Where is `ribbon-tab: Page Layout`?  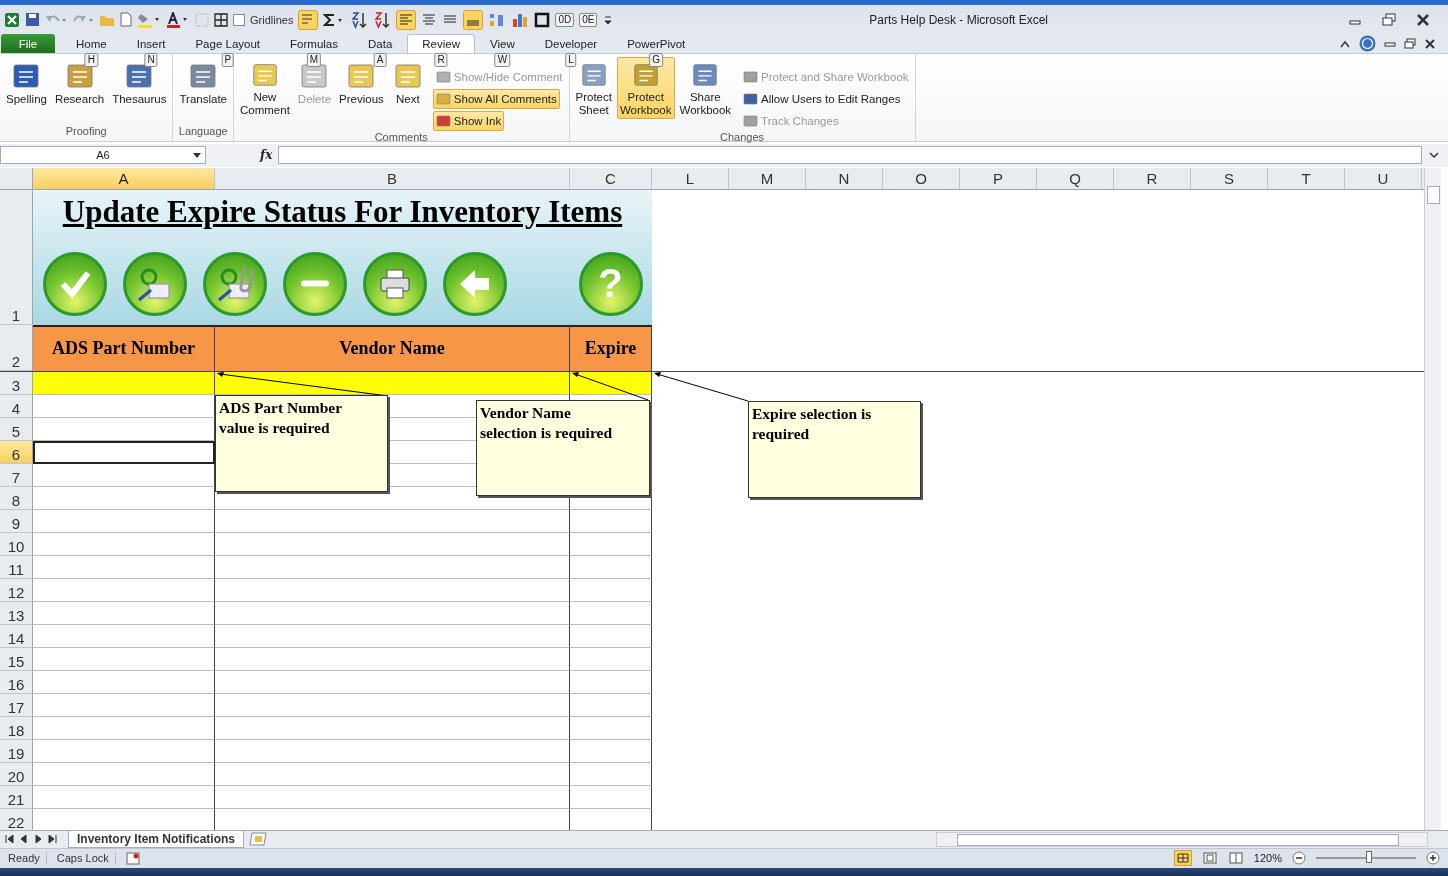
ribbon-tab: Page Layout is located at coordinates (228, 44).